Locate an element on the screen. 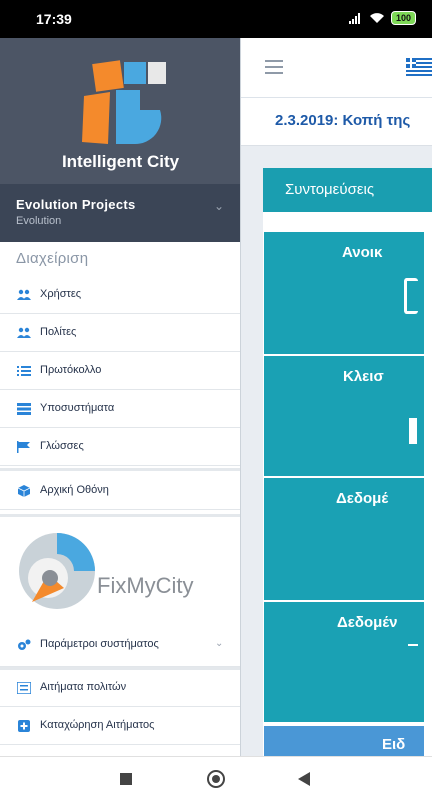 The image size is (432, 800). intelligent-city-logo is located at coordinates (124, 102).